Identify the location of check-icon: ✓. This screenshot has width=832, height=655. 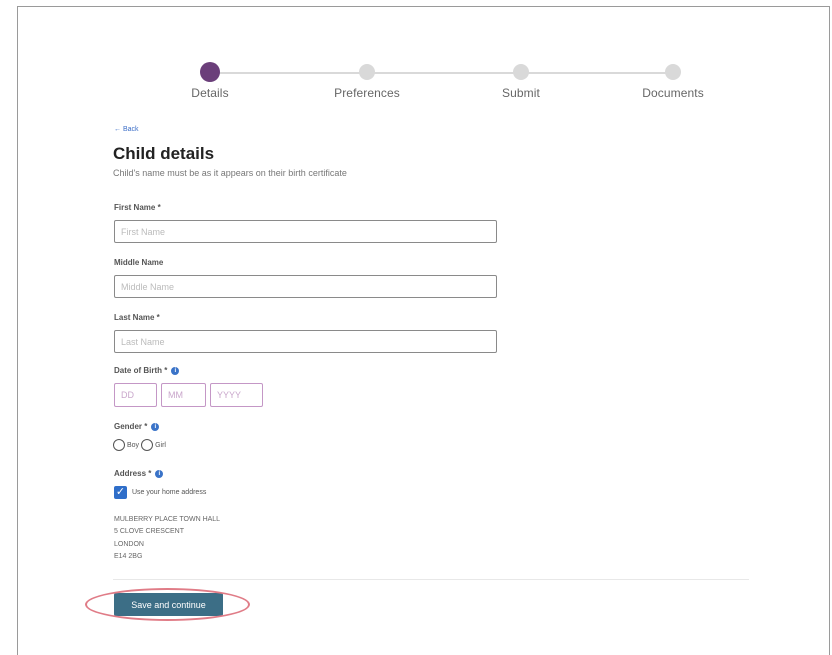
(120, 492).